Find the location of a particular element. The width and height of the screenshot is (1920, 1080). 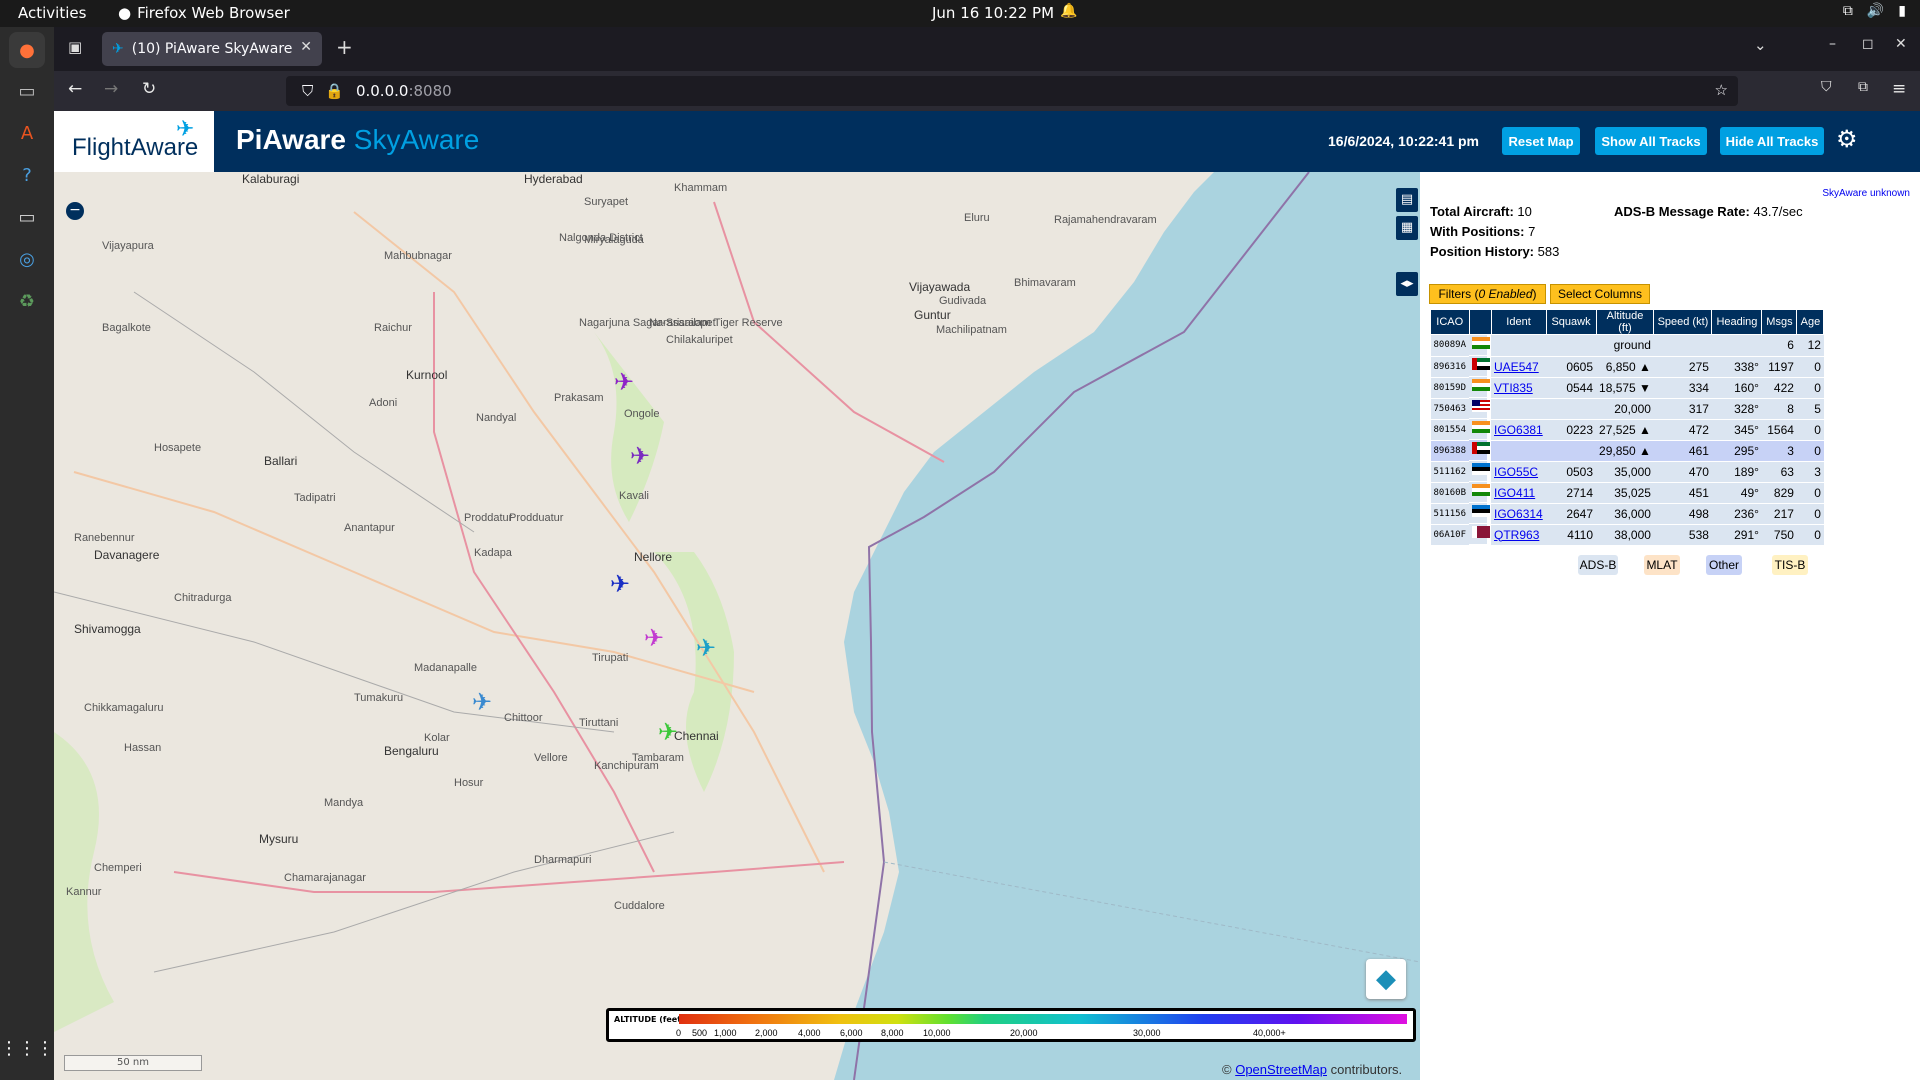

ident-link: IGO6381 is located at coordinates (1518, 430).